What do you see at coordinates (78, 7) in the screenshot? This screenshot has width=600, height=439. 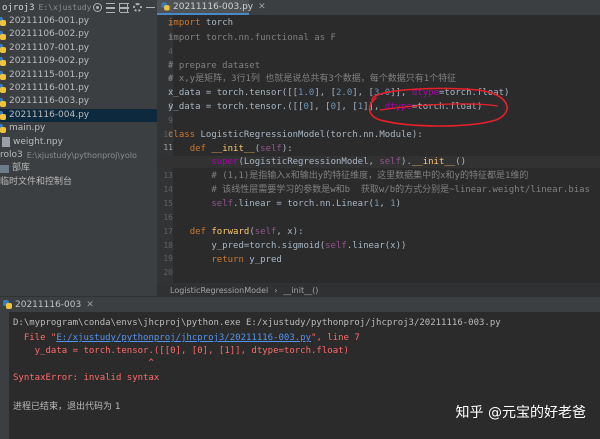 I see `project-root: ojroj3 E:\xjustudy\pythonproj\jh` at bounding box center [78, 7].